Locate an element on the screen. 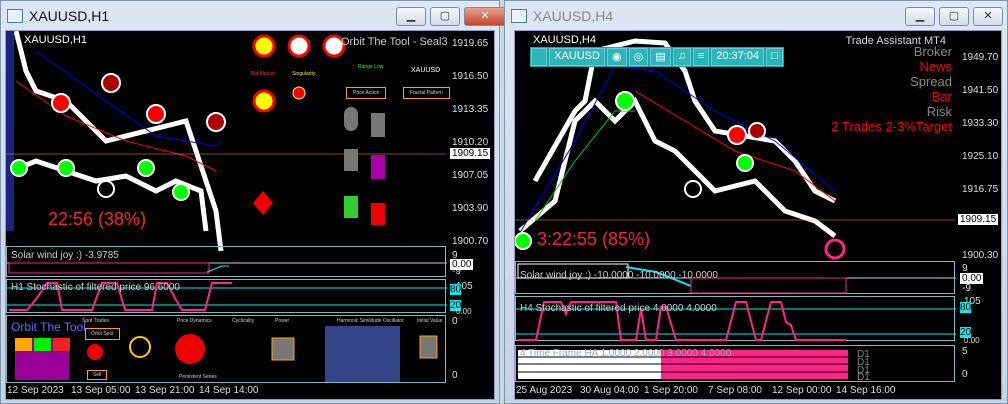  status-broker: Broker is located at coordinates (932, 51).